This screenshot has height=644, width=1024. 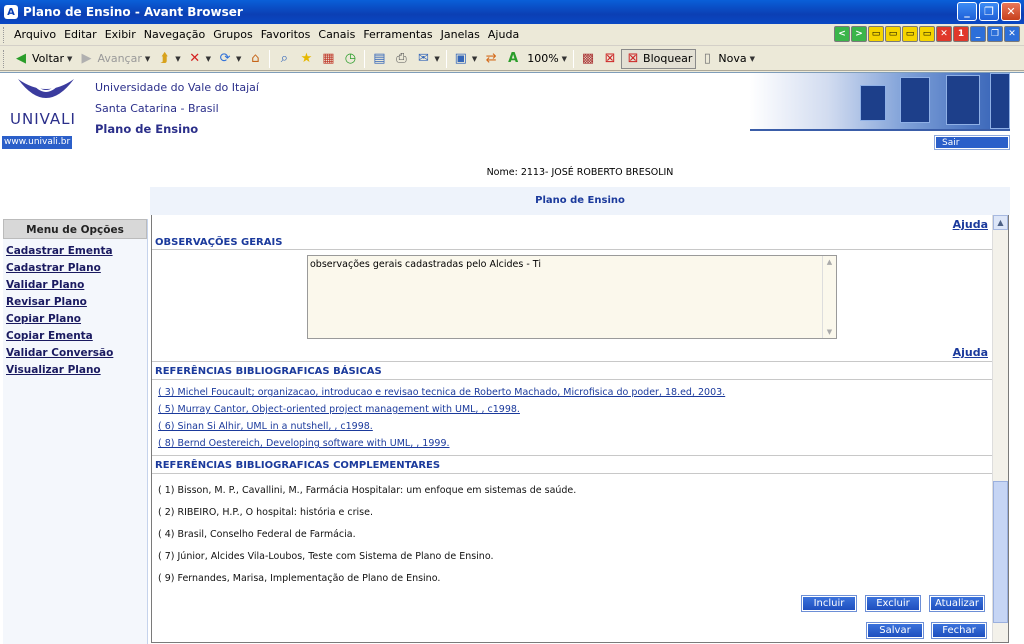 I want to click on menu-arquivo: Arquivo, so click(x=35, y=34).